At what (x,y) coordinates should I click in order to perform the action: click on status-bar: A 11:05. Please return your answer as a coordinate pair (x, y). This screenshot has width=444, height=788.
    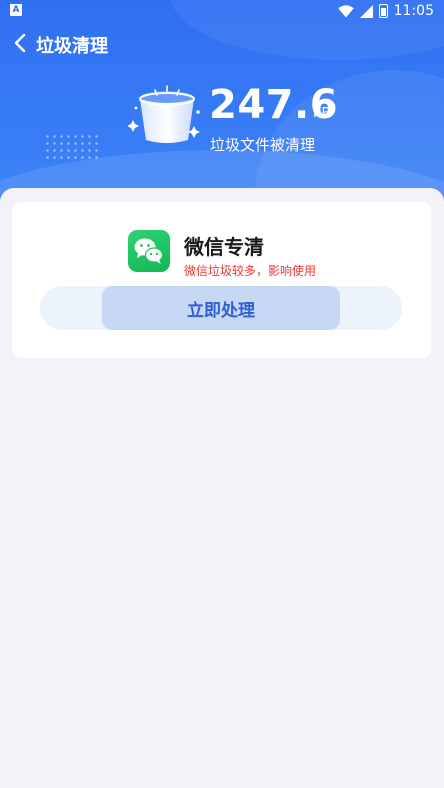
    Looking at the image, I should click on (222, 11).